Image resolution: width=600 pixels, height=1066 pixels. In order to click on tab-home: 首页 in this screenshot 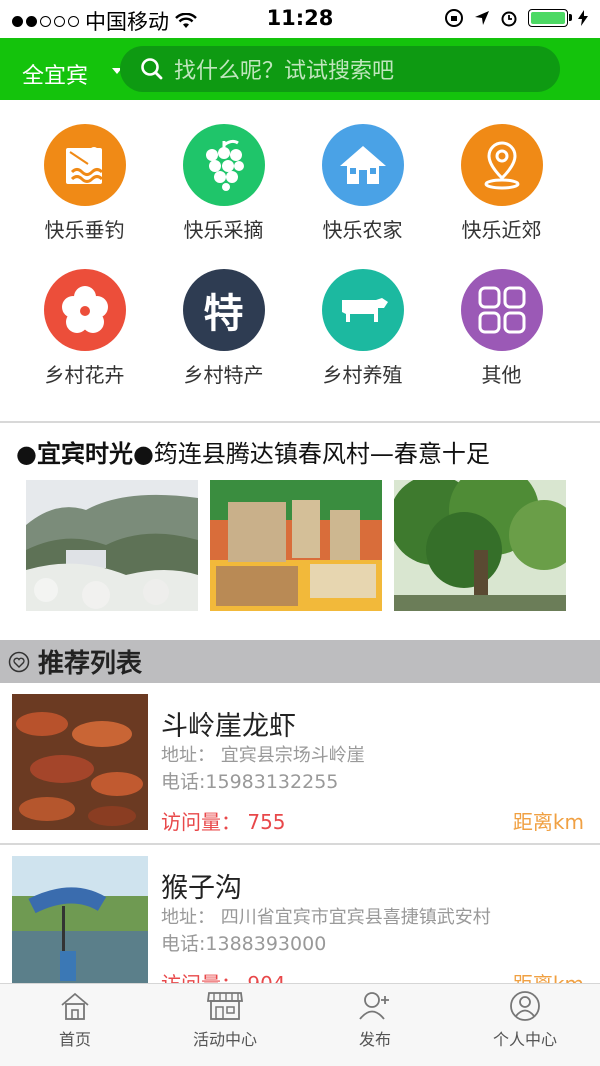, I will do `click(75, 1025)`.